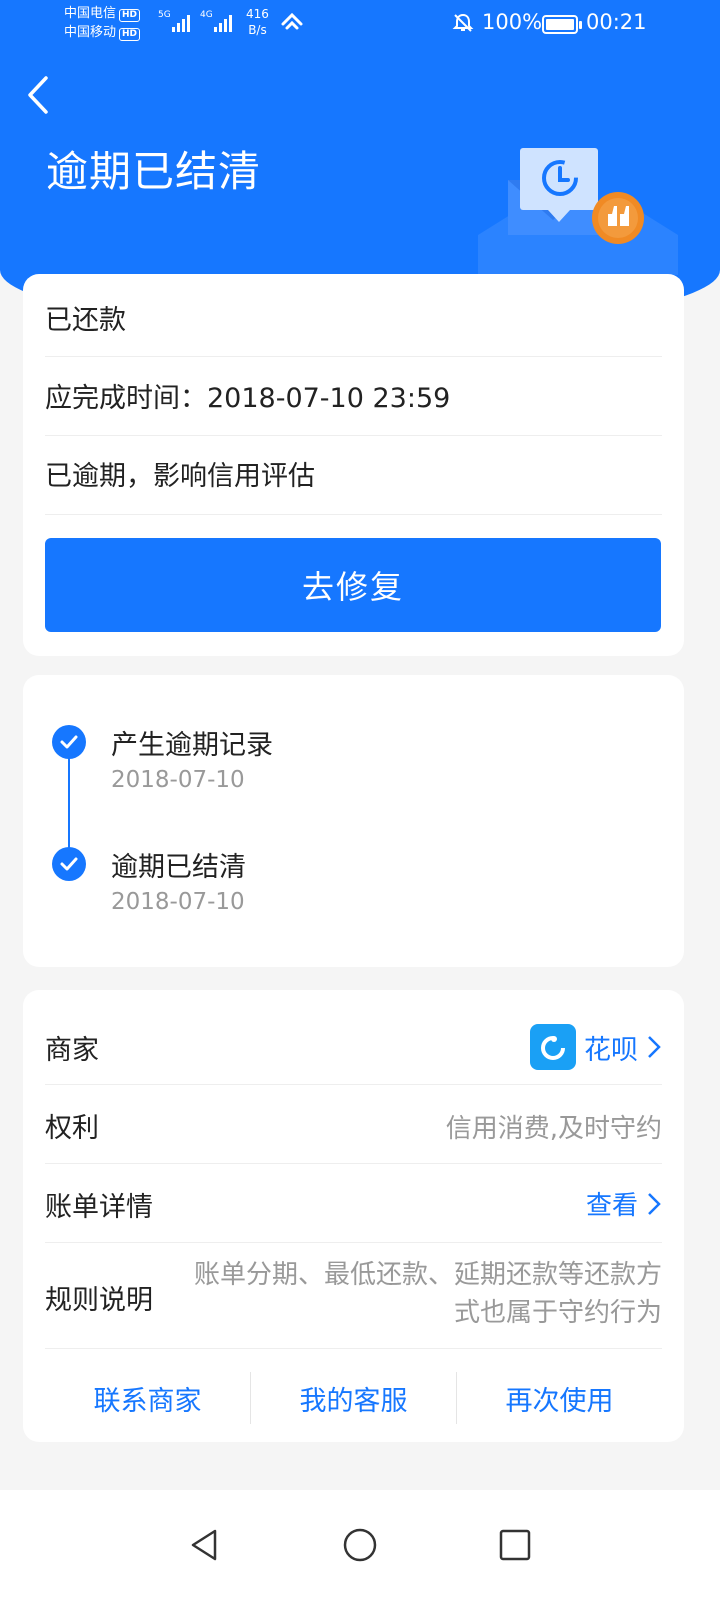 The width and height of the screenshot is (720, 1600). Describe the element at coordinates (178, 867) in the screenshot. I see `timeline-title: 逾期已结清` at that location.